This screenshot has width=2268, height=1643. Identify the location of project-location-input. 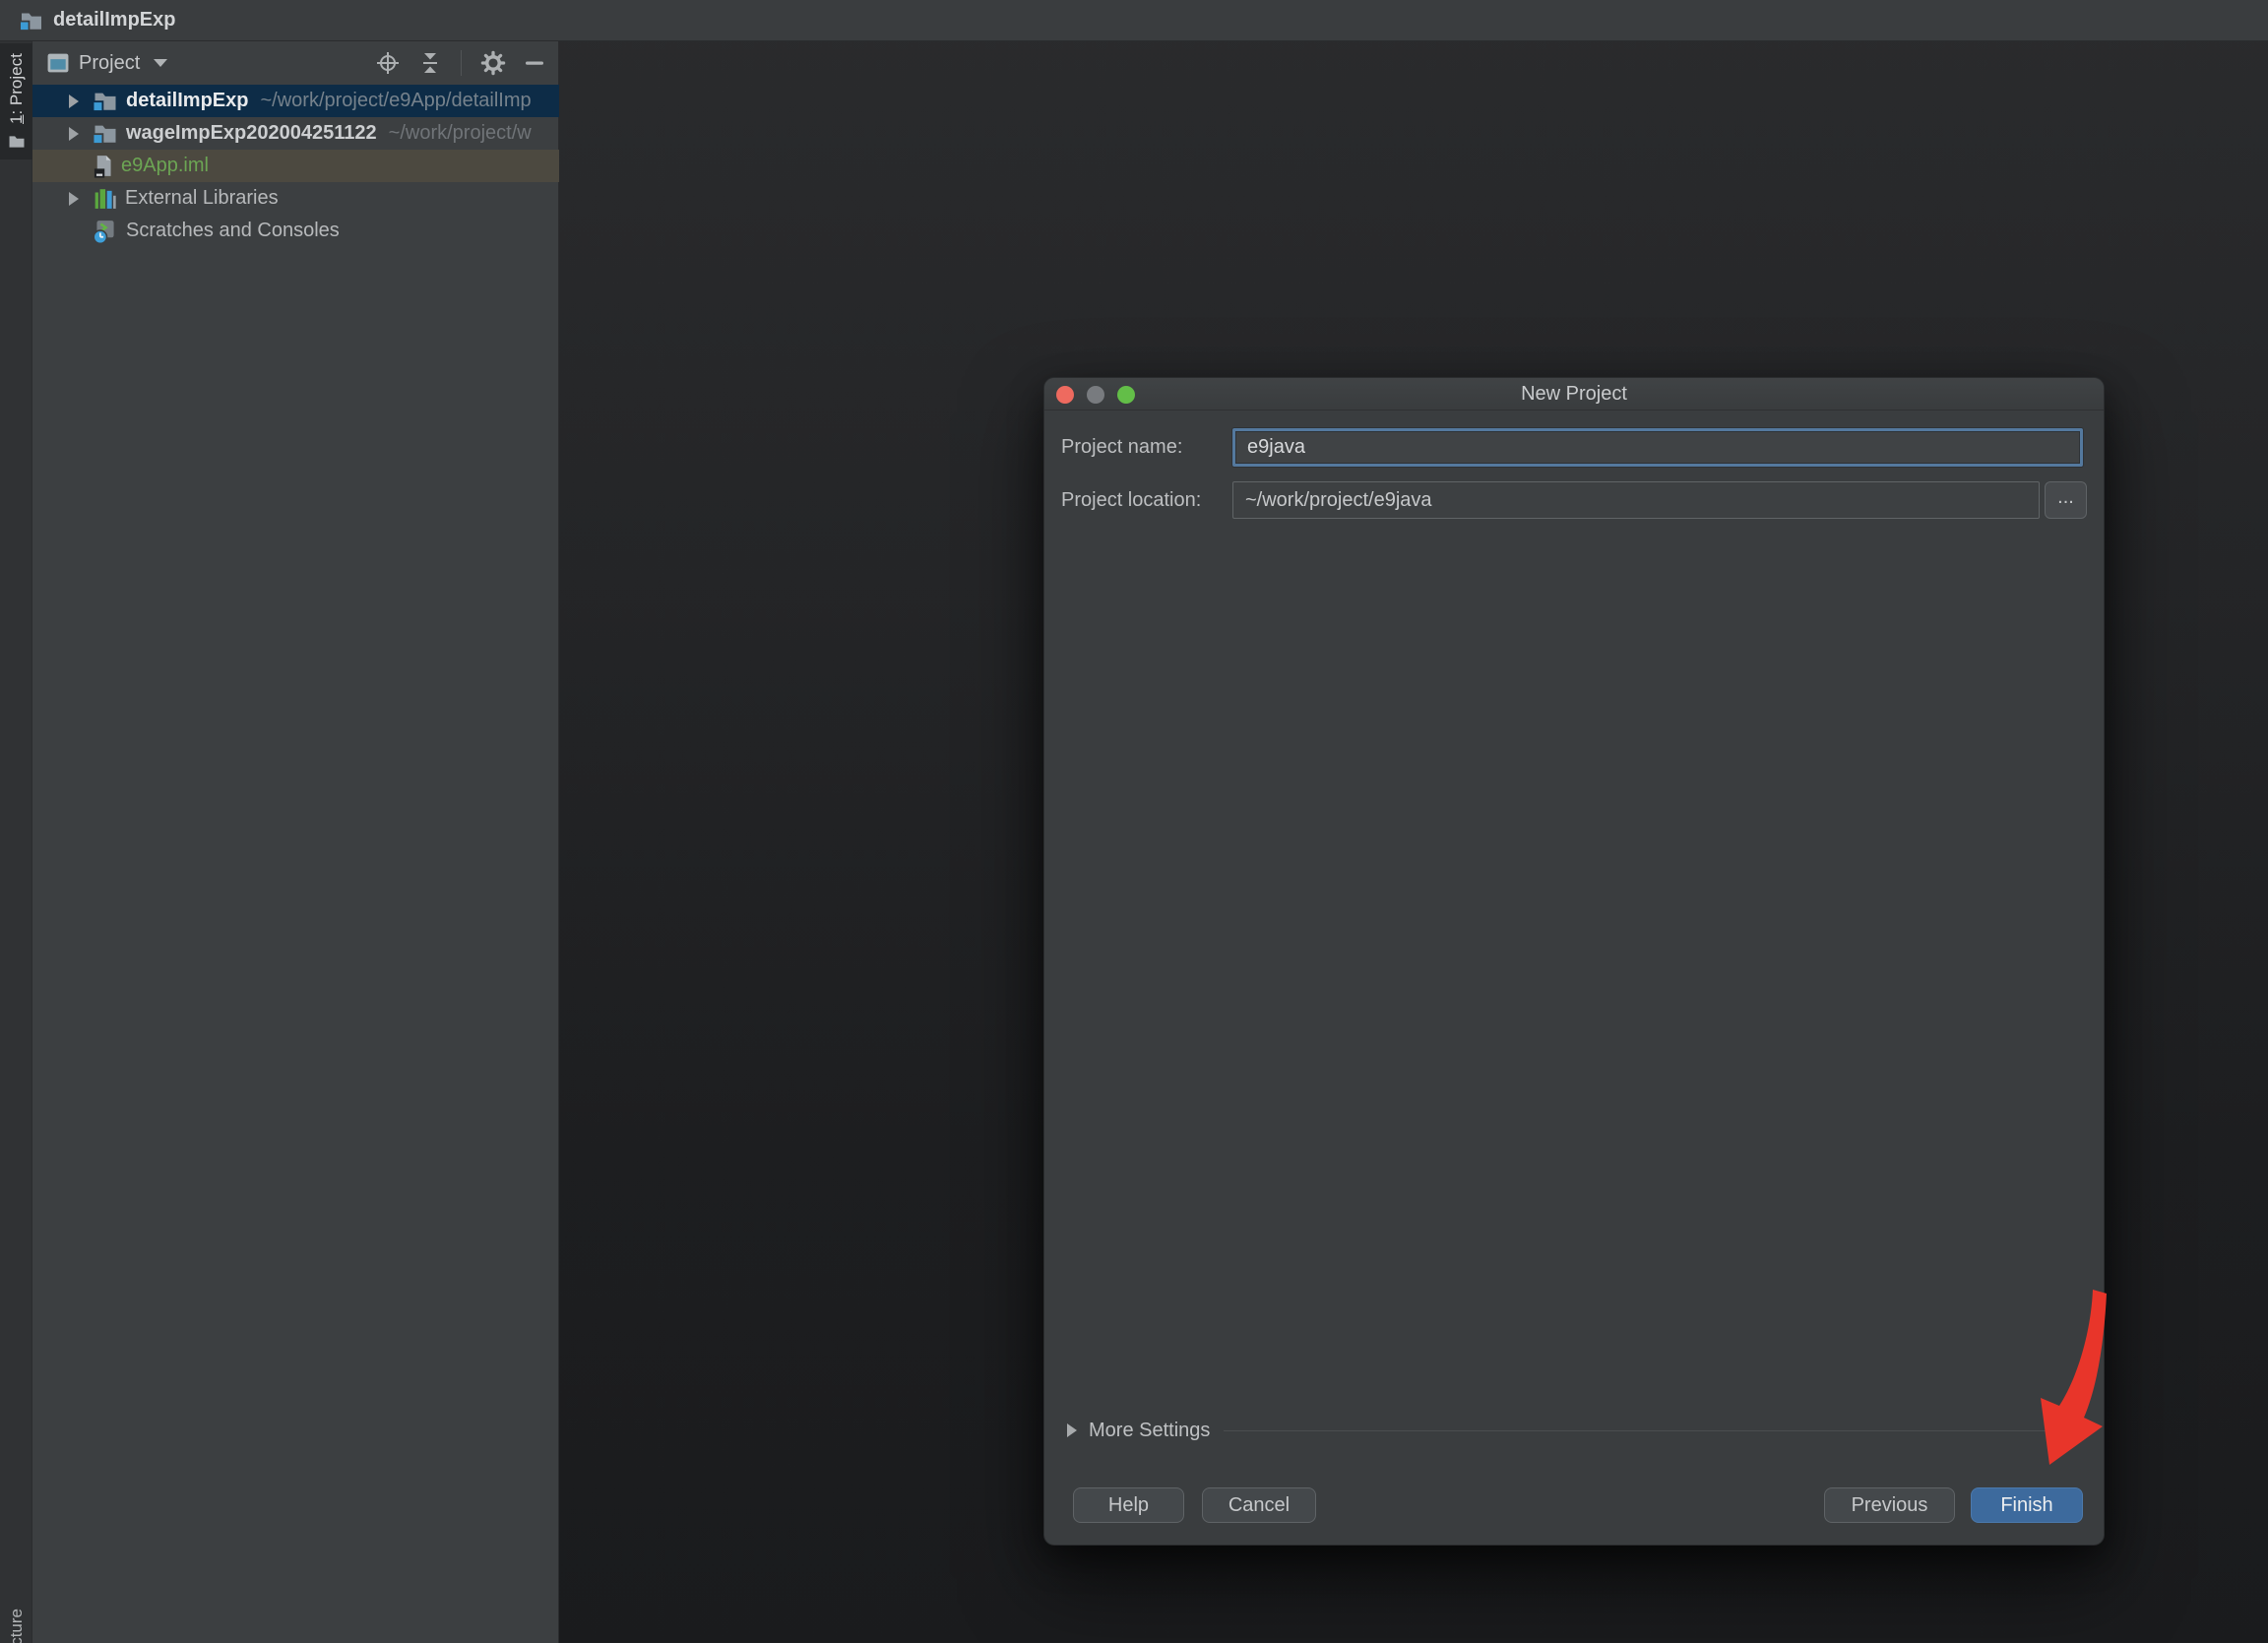
(1636, 500).